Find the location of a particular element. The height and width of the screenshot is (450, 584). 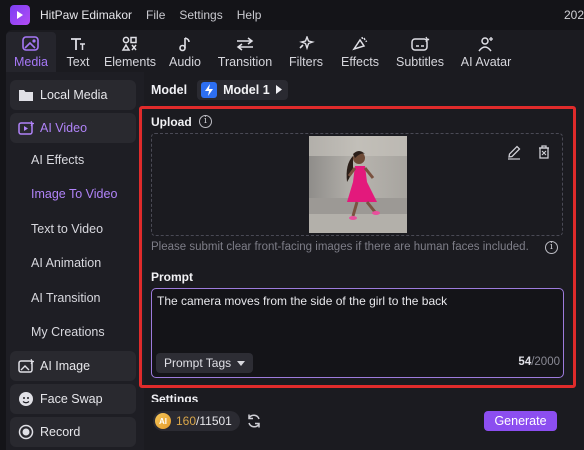

sidebar-subitem-ai-transition: AI Transition is located at coordinates (65, 298).